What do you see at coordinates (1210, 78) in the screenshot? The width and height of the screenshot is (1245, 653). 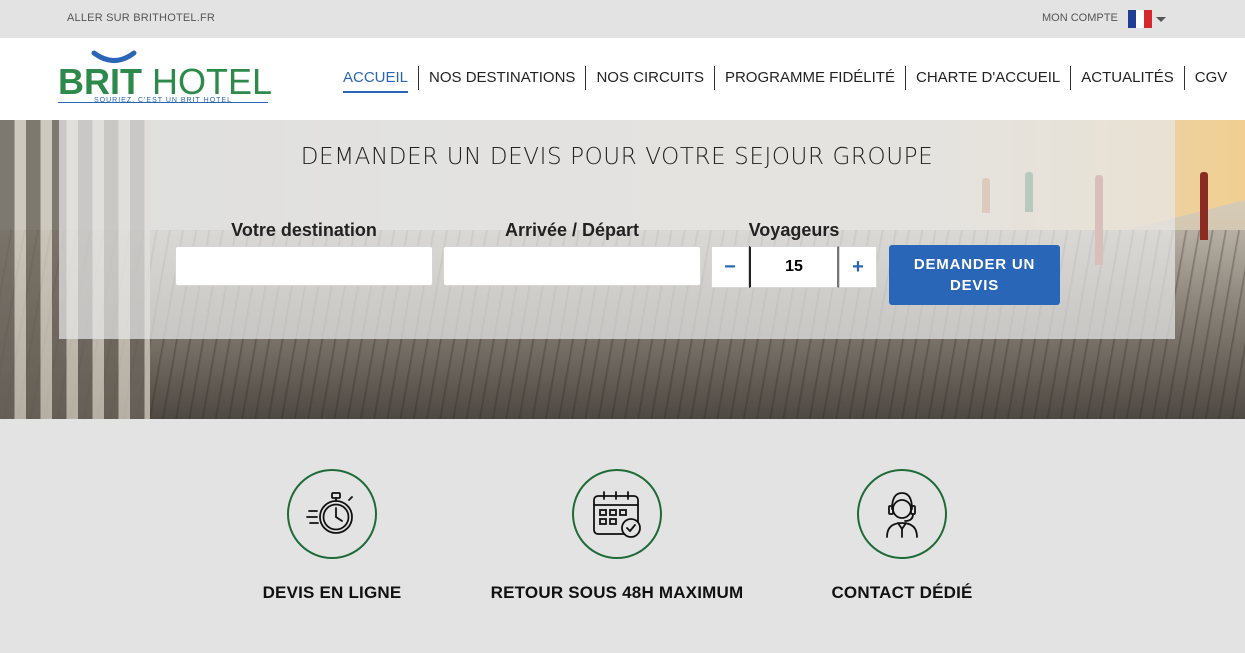 I see `nav-cgv: CGV` at bounding box center [1210, 78].